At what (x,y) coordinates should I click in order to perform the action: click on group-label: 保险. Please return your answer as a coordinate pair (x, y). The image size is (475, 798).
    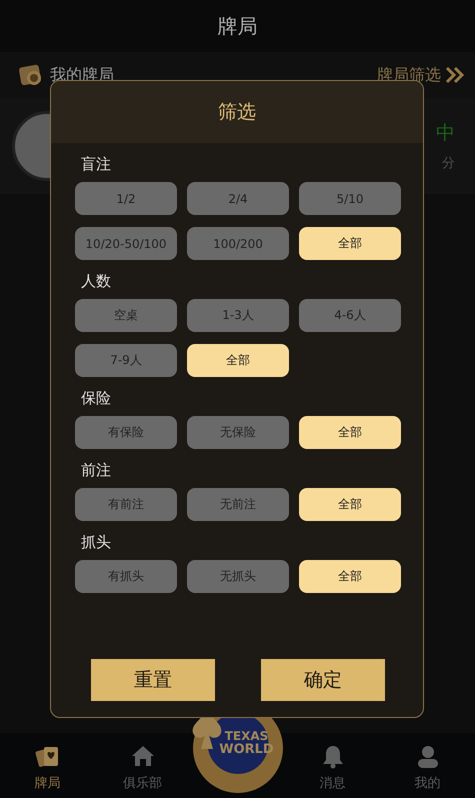
    Looking at the image, I should click on (96, 398).